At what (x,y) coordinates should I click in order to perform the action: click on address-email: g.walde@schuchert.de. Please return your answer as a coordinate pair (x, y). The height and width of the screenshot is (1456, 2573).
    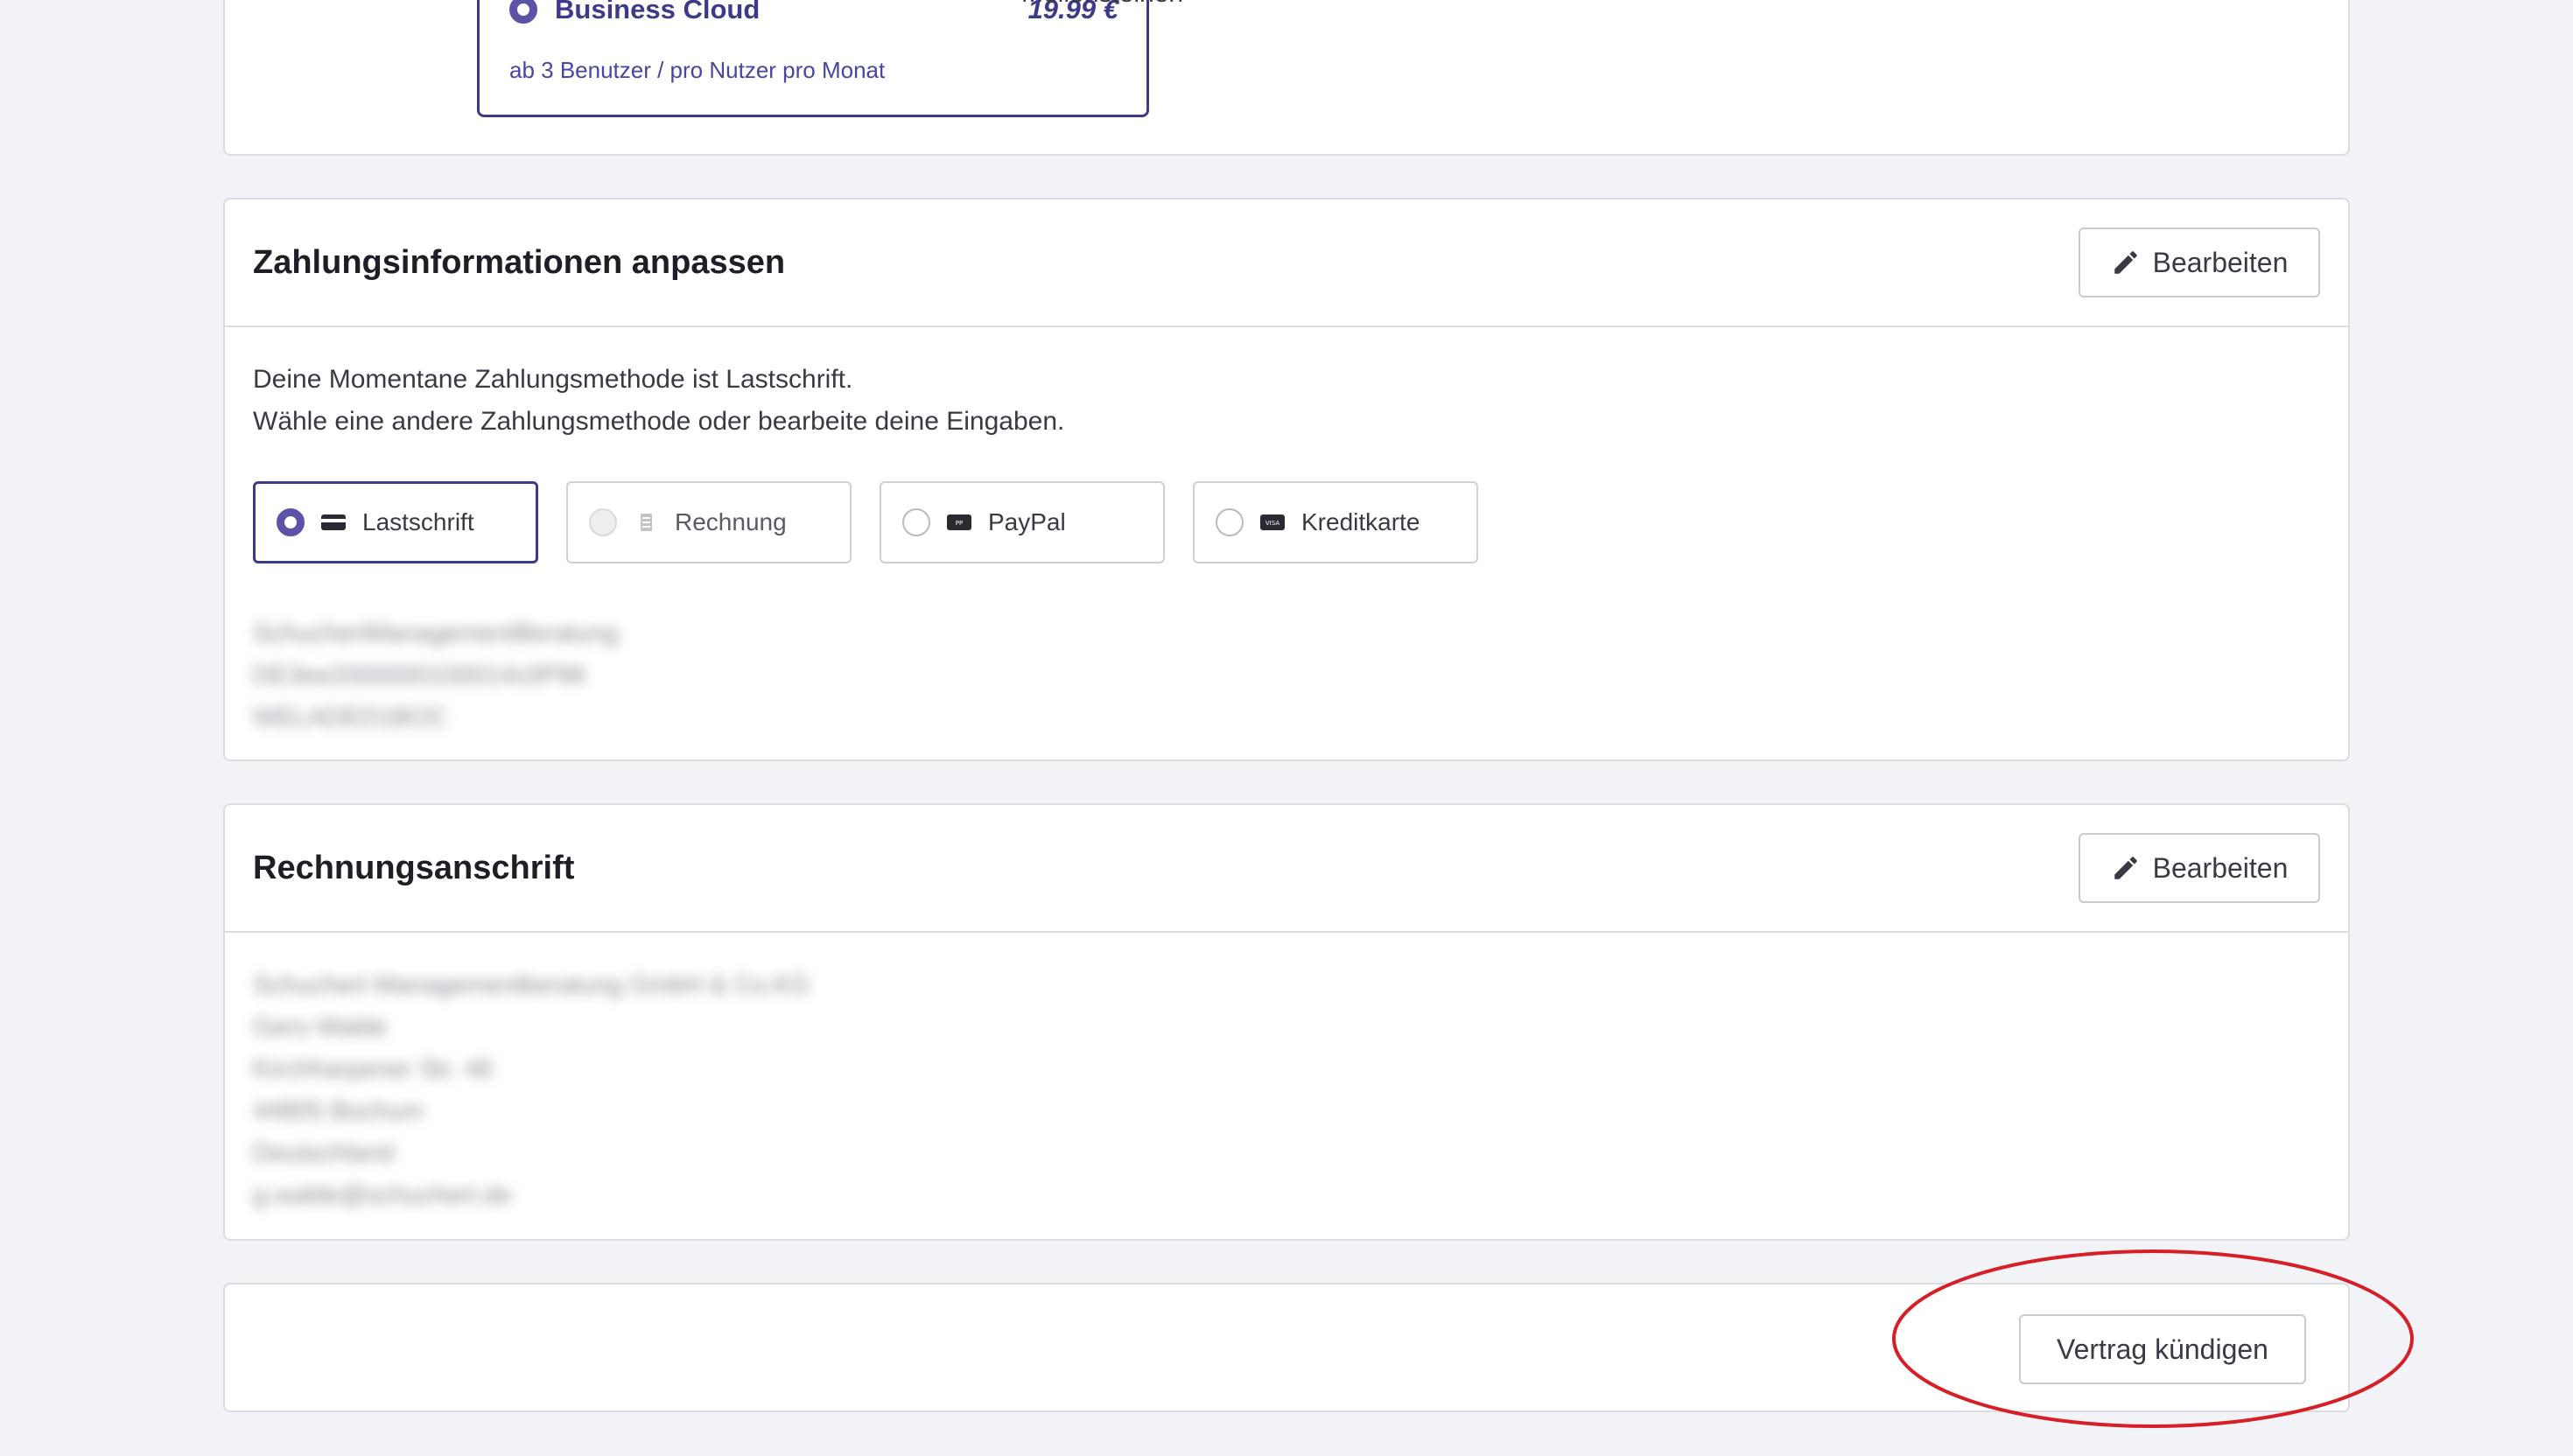
    Looking at the image, I should click on (382, 1195).